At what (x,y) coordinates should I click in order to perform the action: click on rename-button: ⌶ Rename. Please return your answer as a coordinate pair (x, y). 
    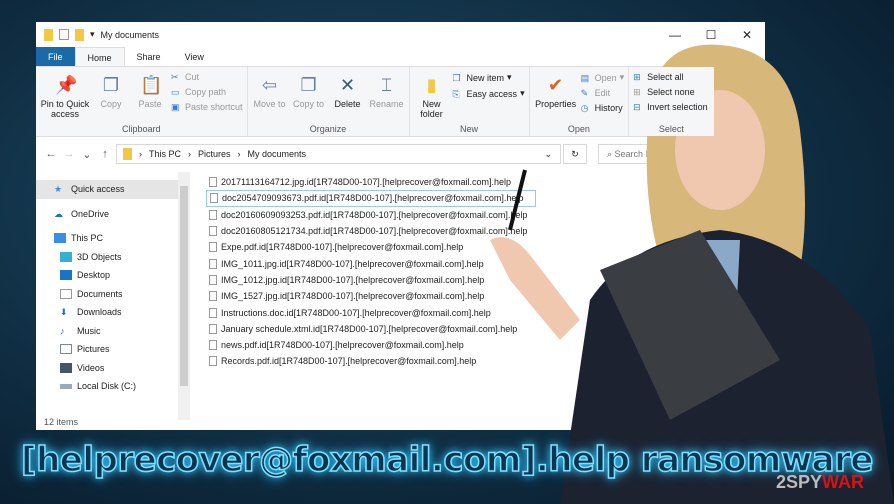
    Looking at the image, I should click on (387, 96).